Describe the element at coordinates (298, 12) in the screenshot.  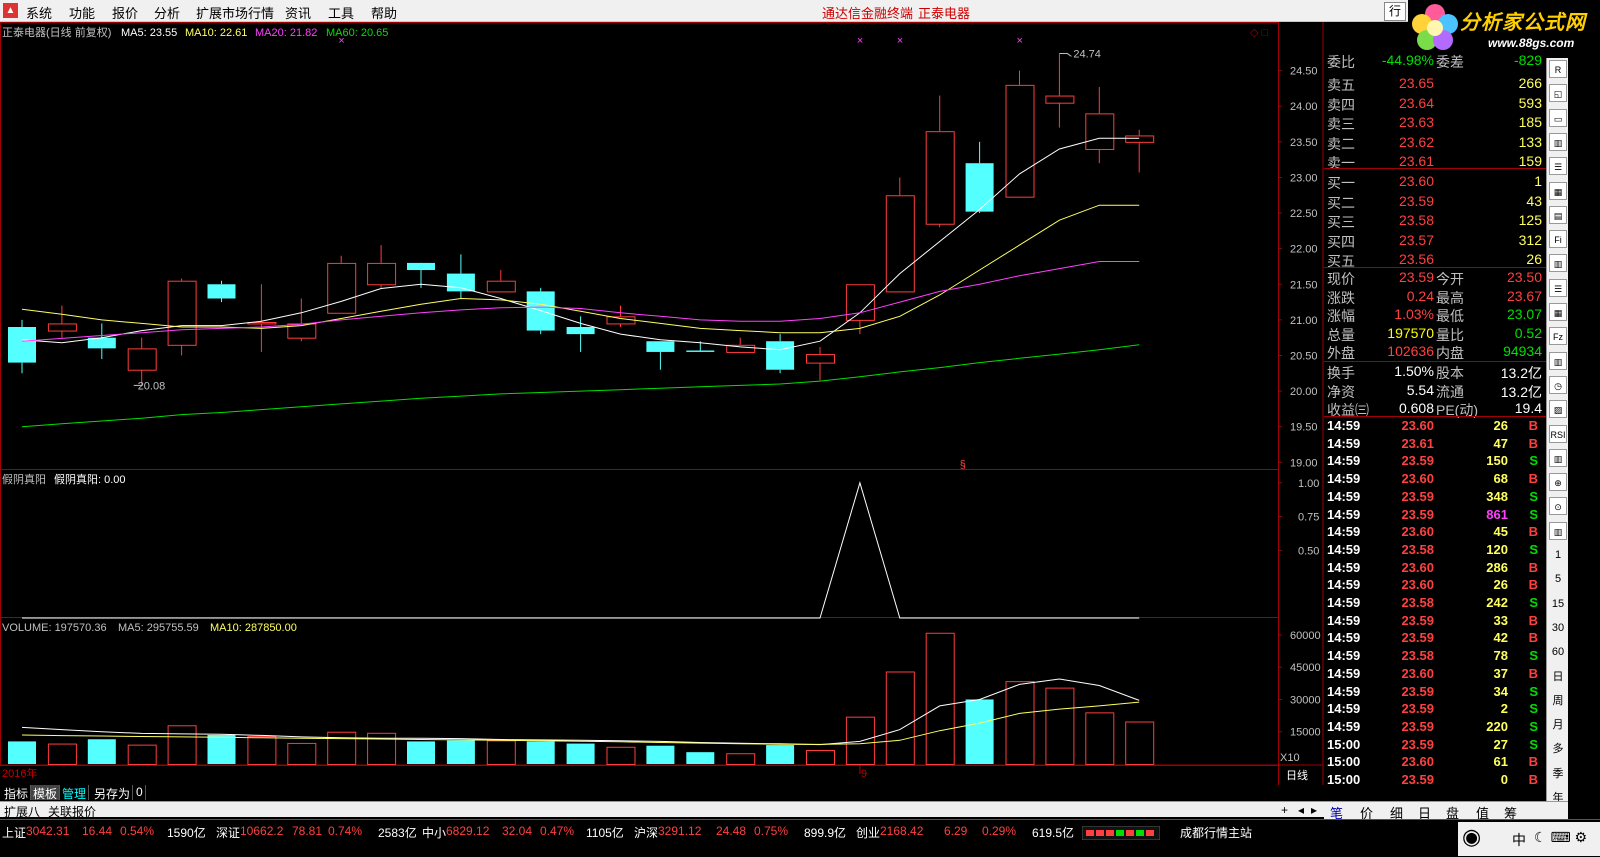
I see `menu-info: 资讯` at that location.